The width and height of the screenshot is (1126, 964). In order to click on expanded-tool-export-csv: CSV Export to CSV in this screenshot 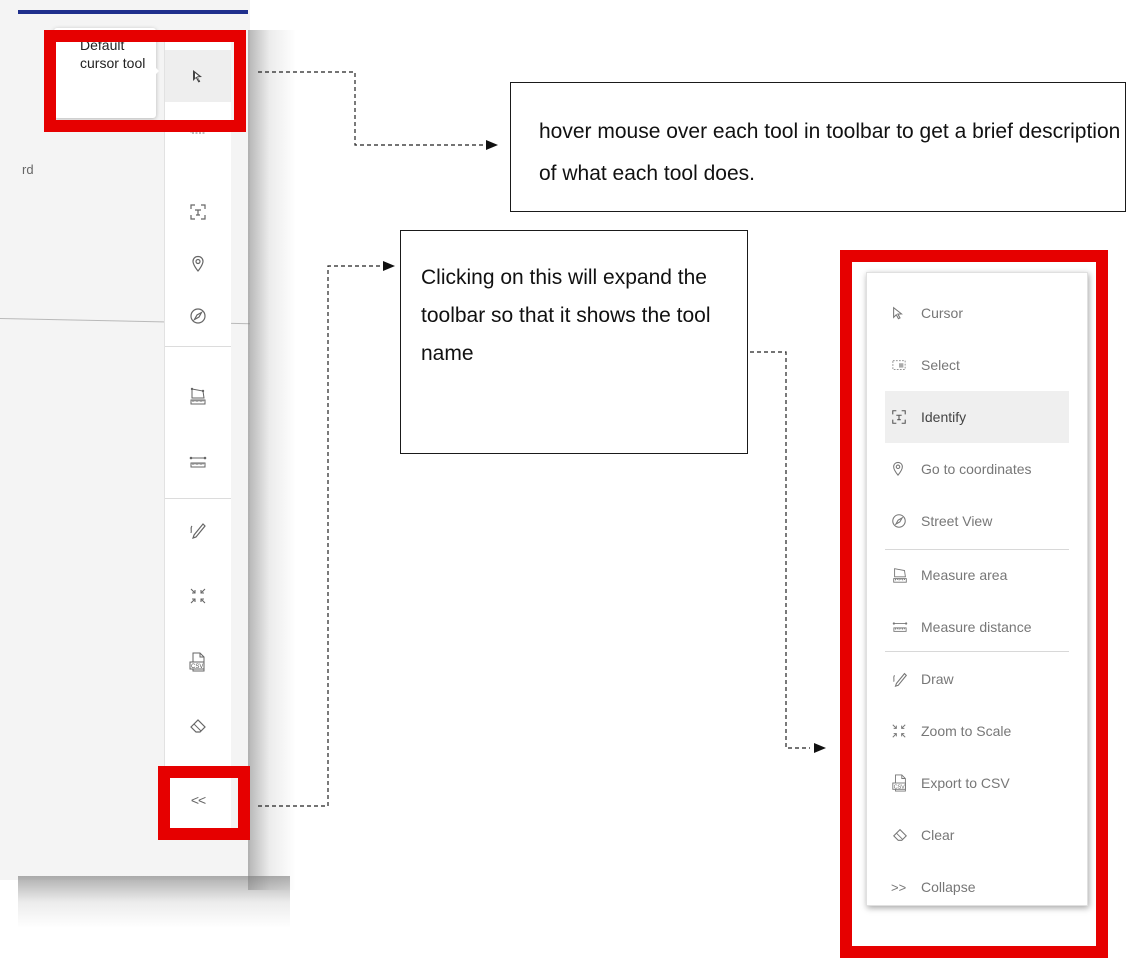, I will do `click(977, 783)`.